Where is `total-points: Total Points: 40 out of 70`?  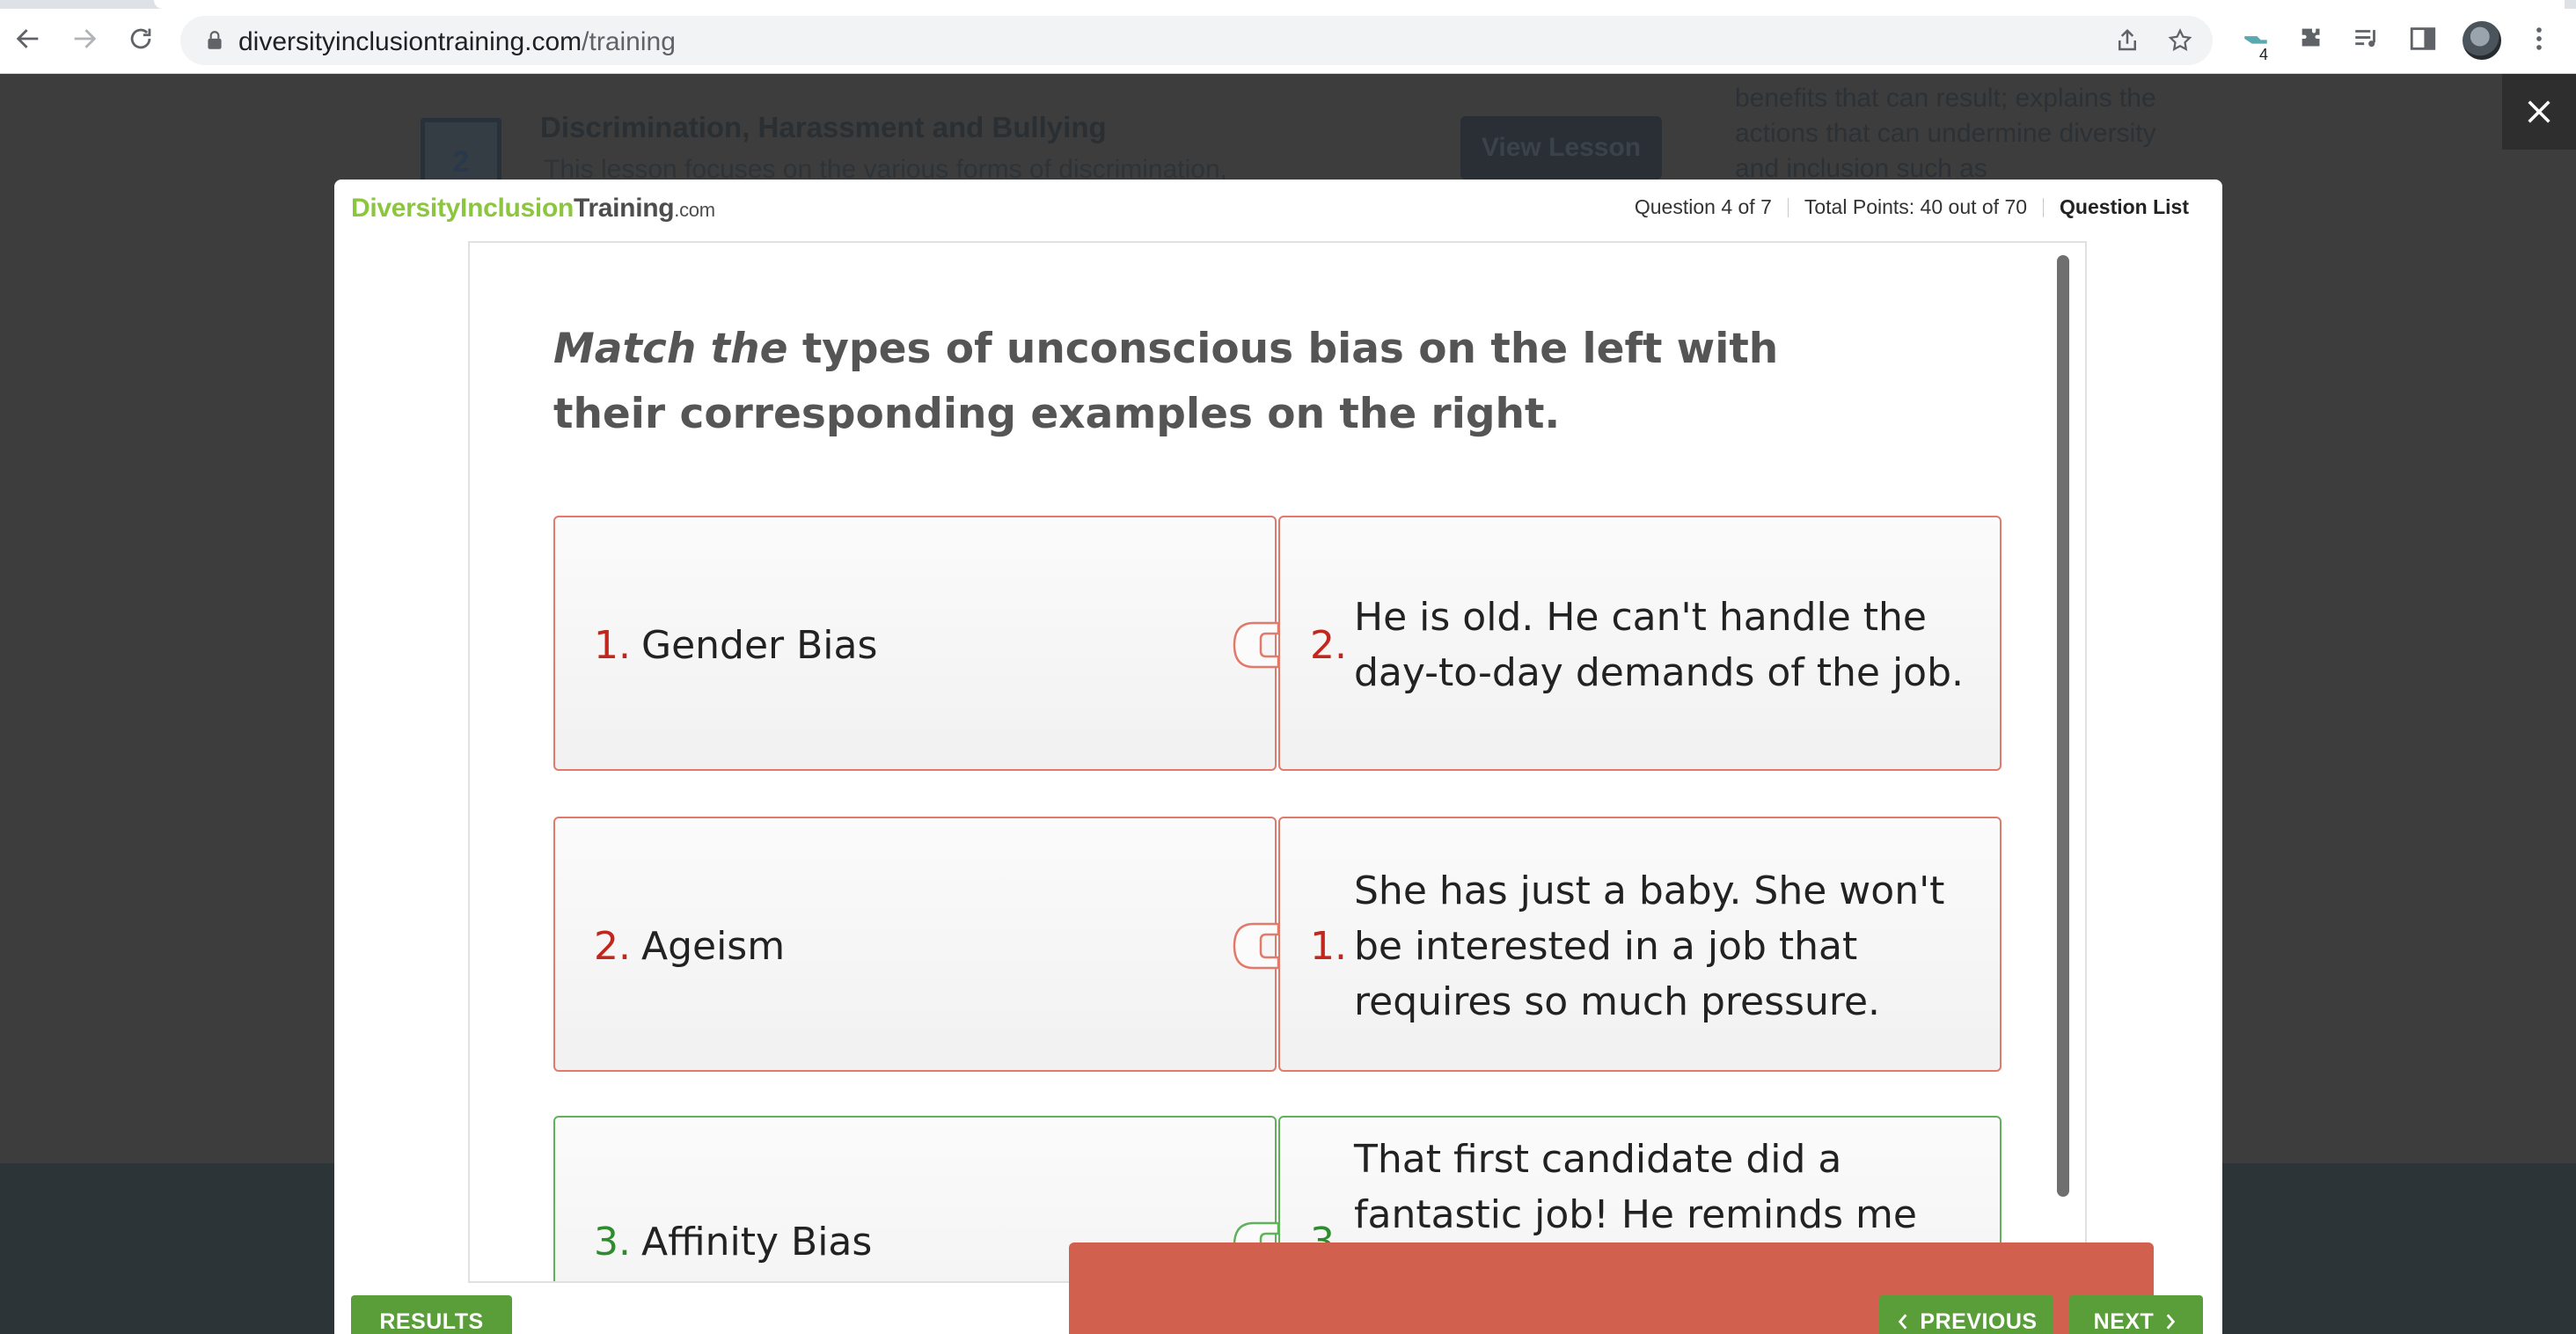 total-points: Total Points: 40 out of 70 is located at coordinates (1916, 207).